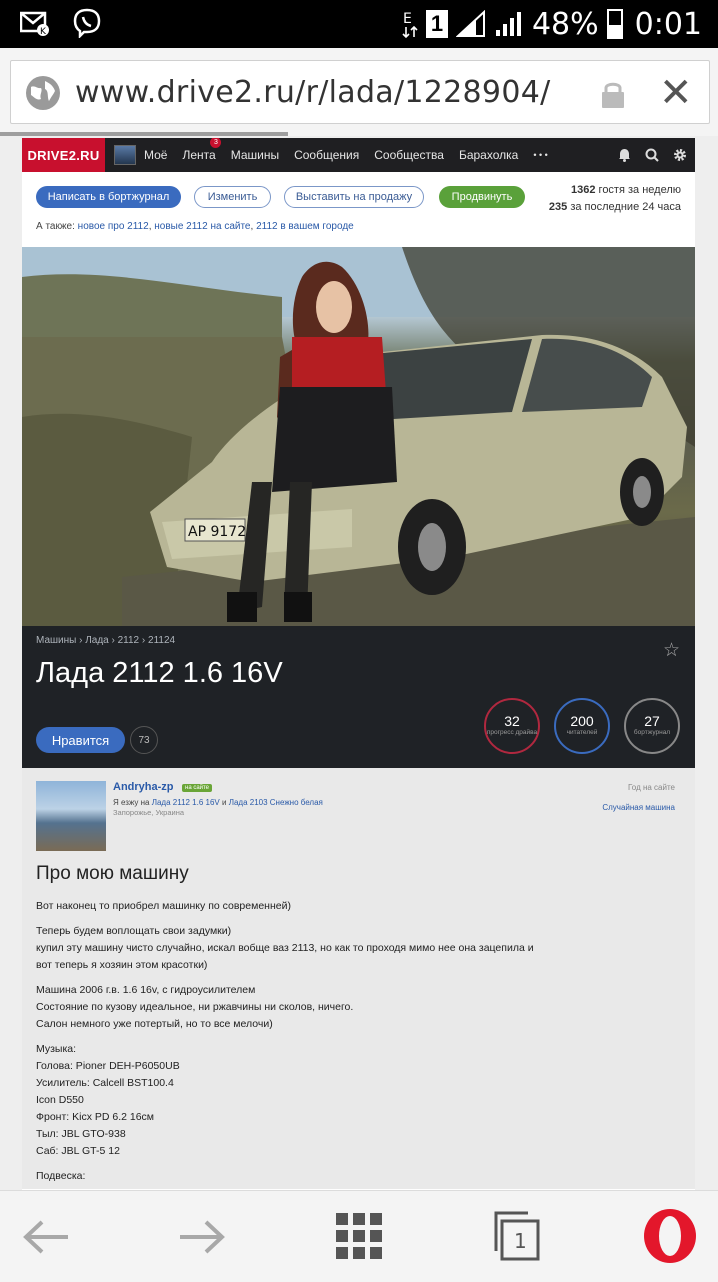  What do you see at coordinates (676, 93) in the screenshot?
I see `close-icon: ✕` at bounding box center [676, 93].